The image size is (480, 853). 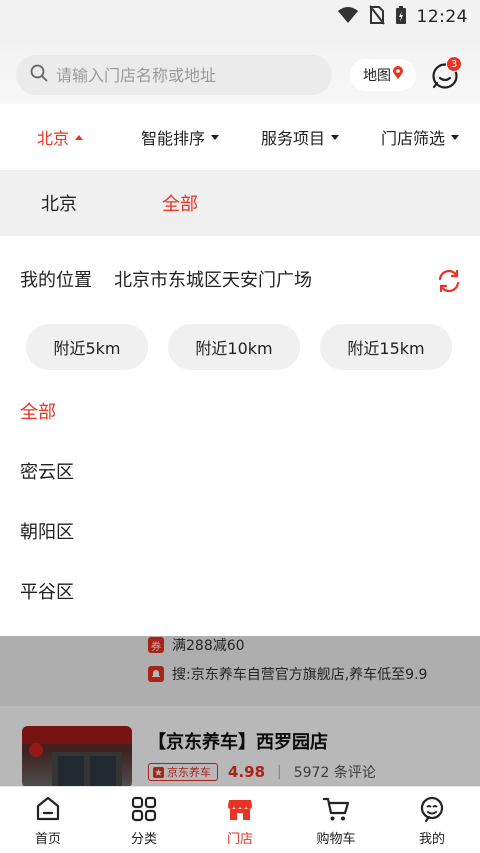 I want to click on caret-up-icon, so click(x=79, y=137).